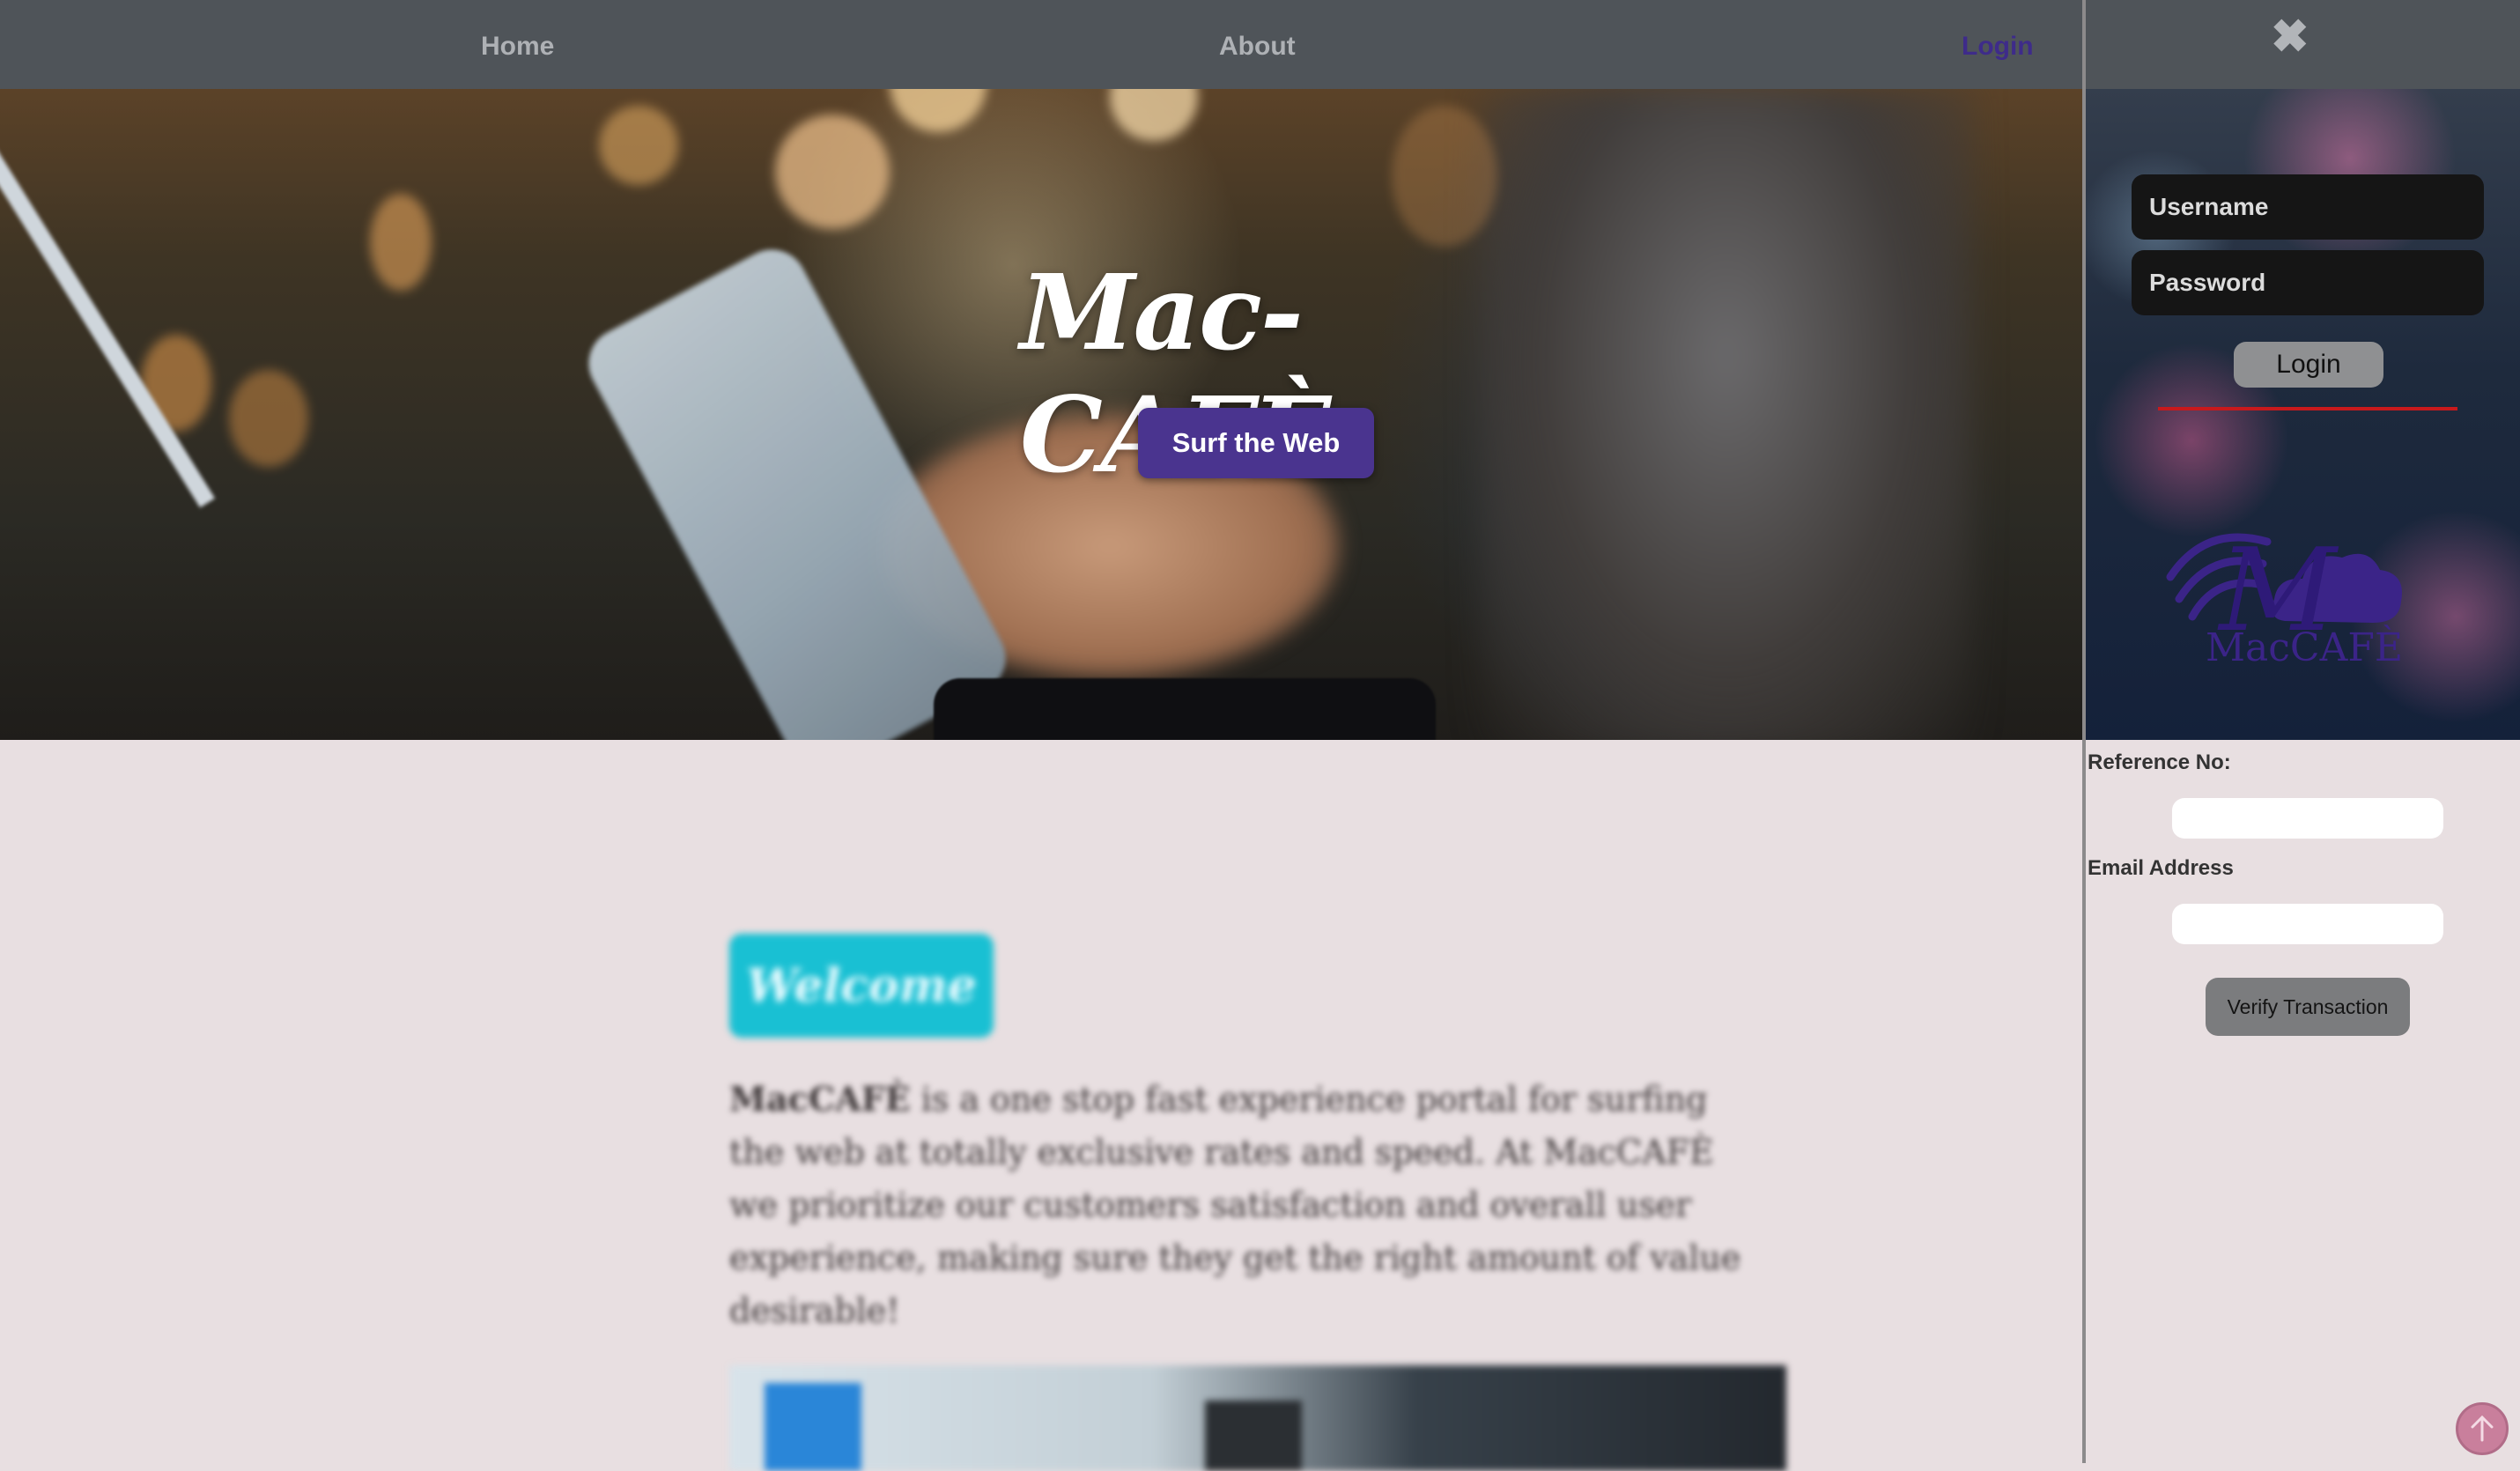 Image resolution: width=2520 pixels, height=1471 pixels. What do you see at coordinates (1998, 47) in the screenshot?
I see `nav-login-link: Login` at bounding box center [1998, 47].